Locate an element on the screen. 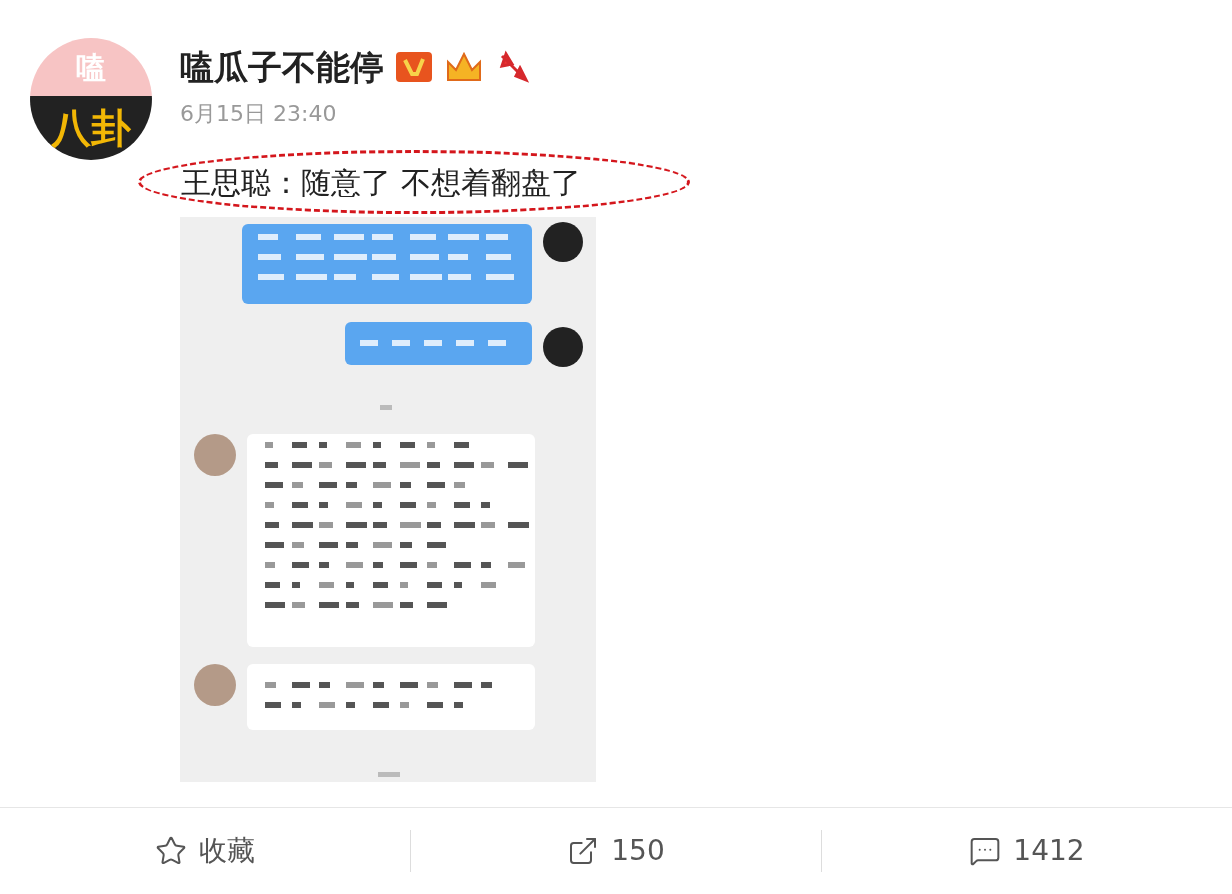 This screenshot has width=1232, height=894. post-text: 王思聪：随意了 不想着翻盘了 is located at coordinates (381, 182).